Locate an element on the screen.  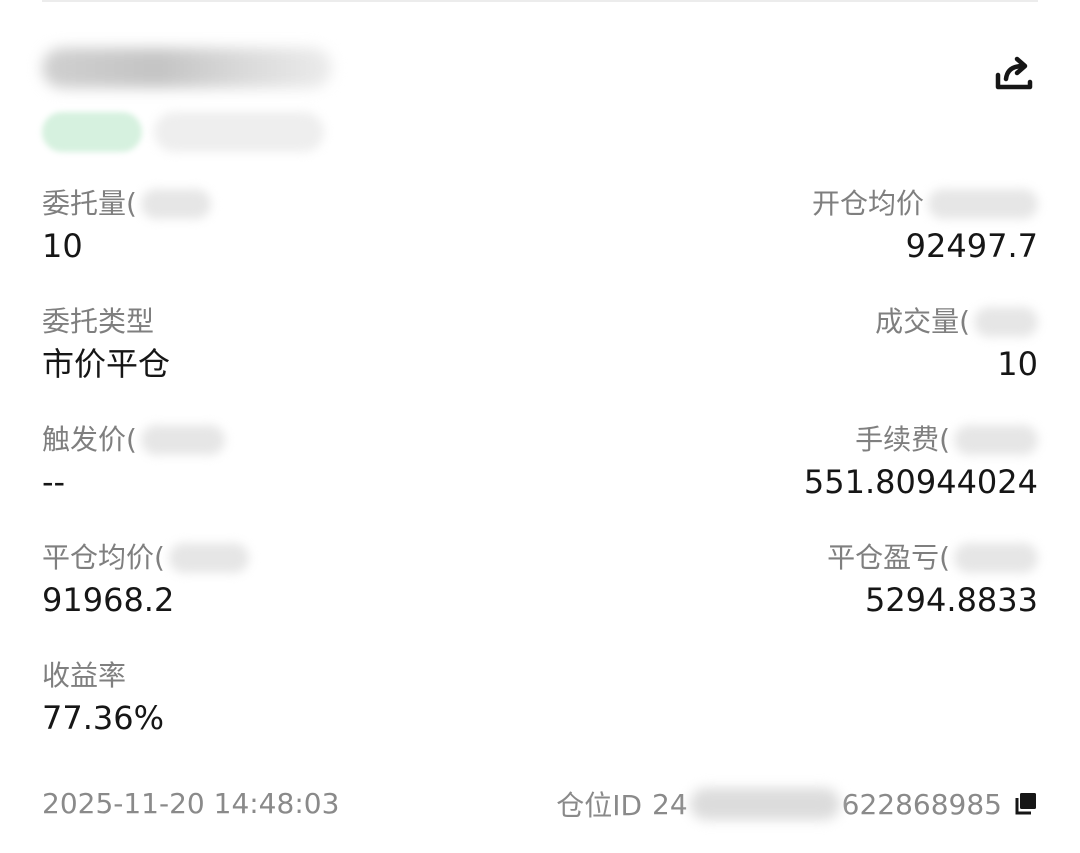
close-avg-price-label-text: 平仓均价( is located at coordinates (103, 557).